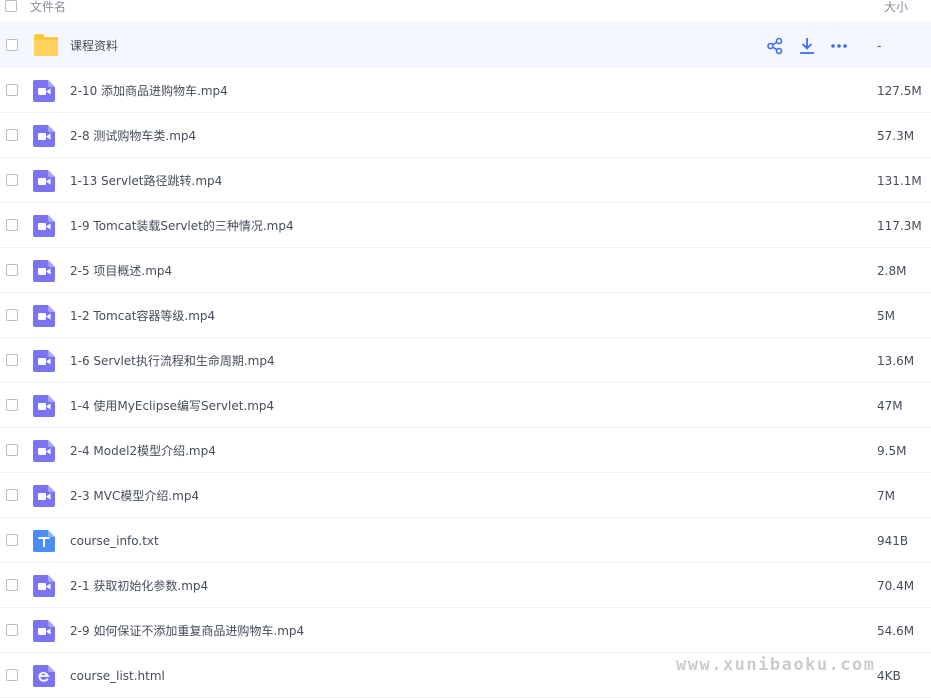  What do you see at coordinates (44, 676) in the screenshot?
I see `html-file-icon` at bounding box center [44, 676].